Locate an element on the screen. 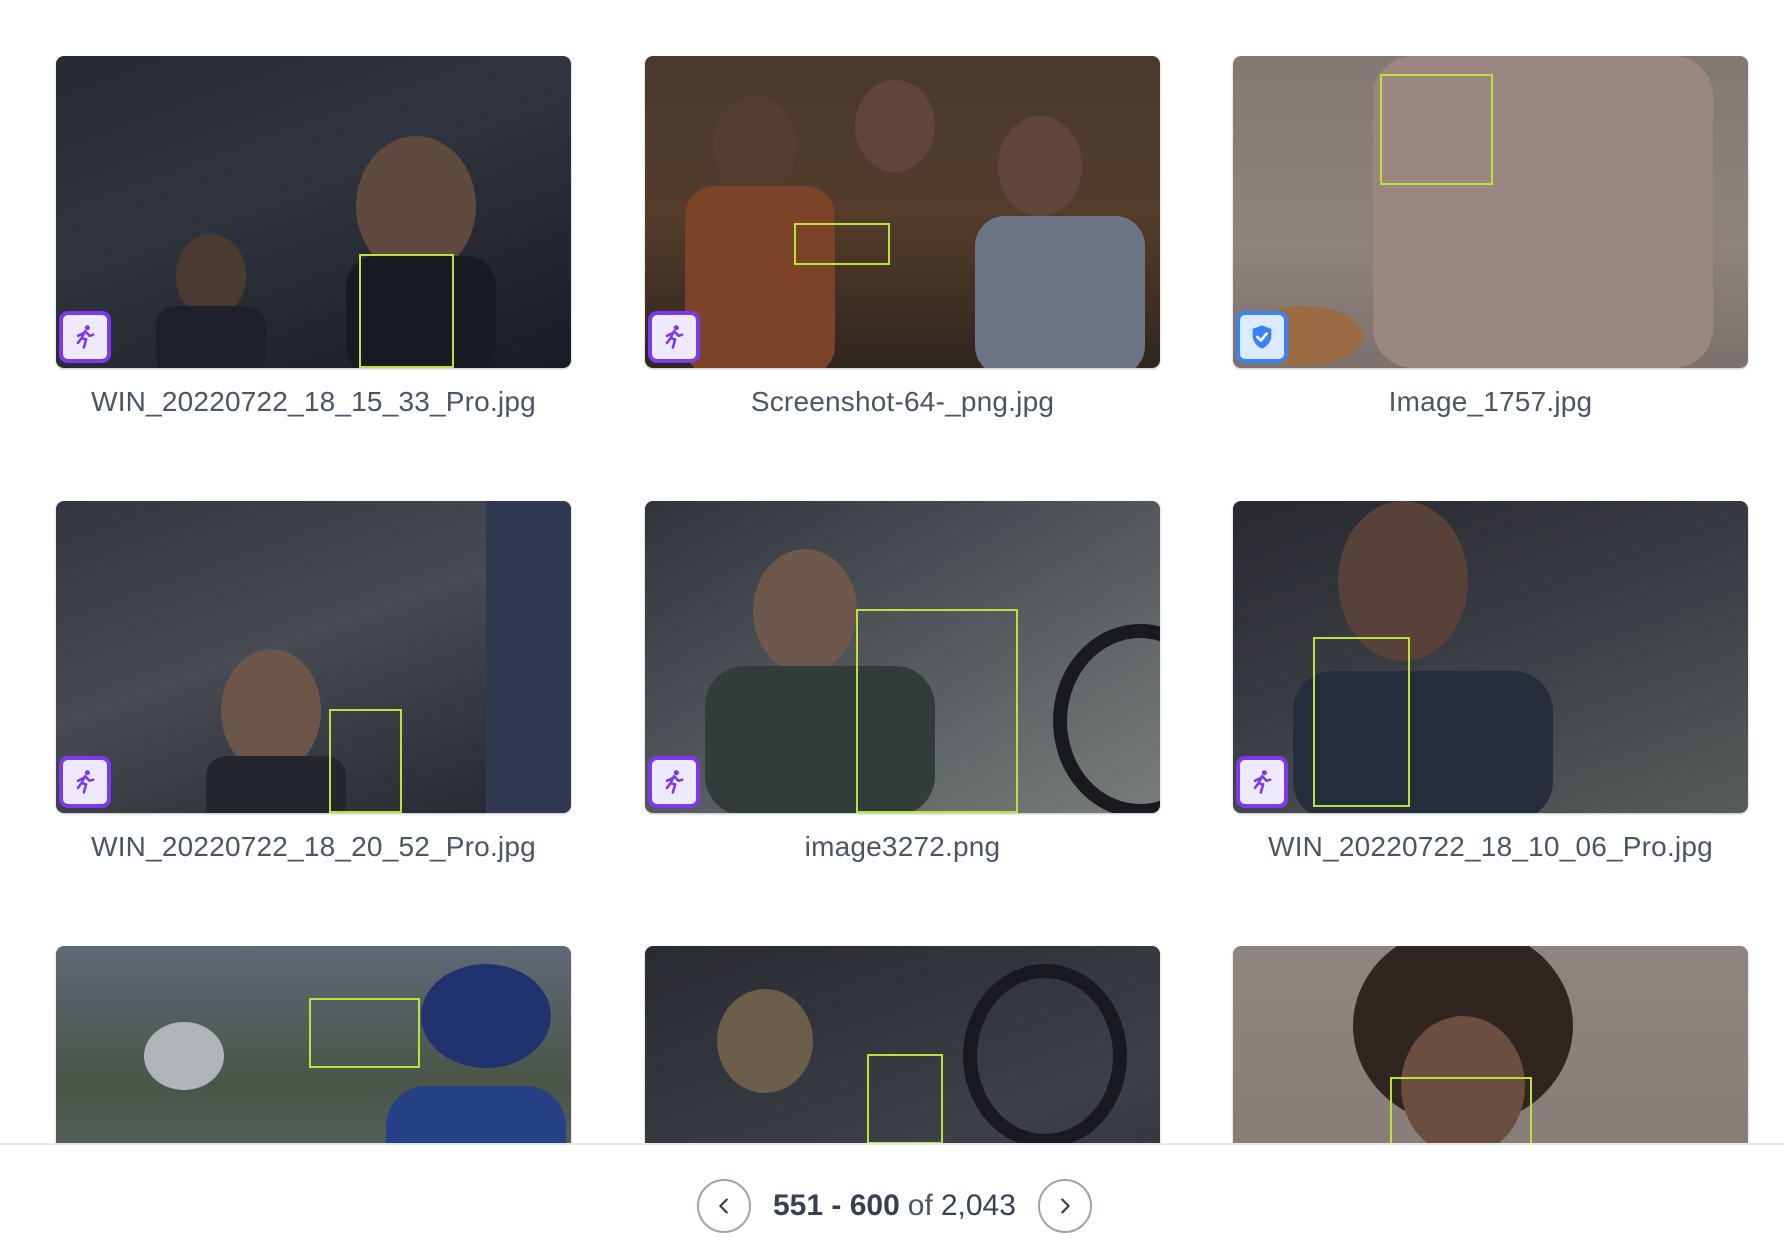 This screenshot has width=1784, height=1246. pagination-controls: 551 - 600 of 2,043 is located at coordinates (894, 1206).